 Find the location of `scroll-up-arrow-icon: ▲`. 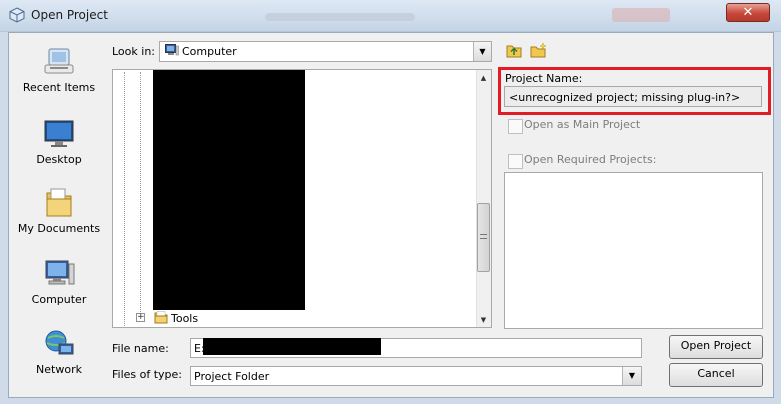

scroll-up-arrow-icon: ▲ is located at coordinates (483, 78).